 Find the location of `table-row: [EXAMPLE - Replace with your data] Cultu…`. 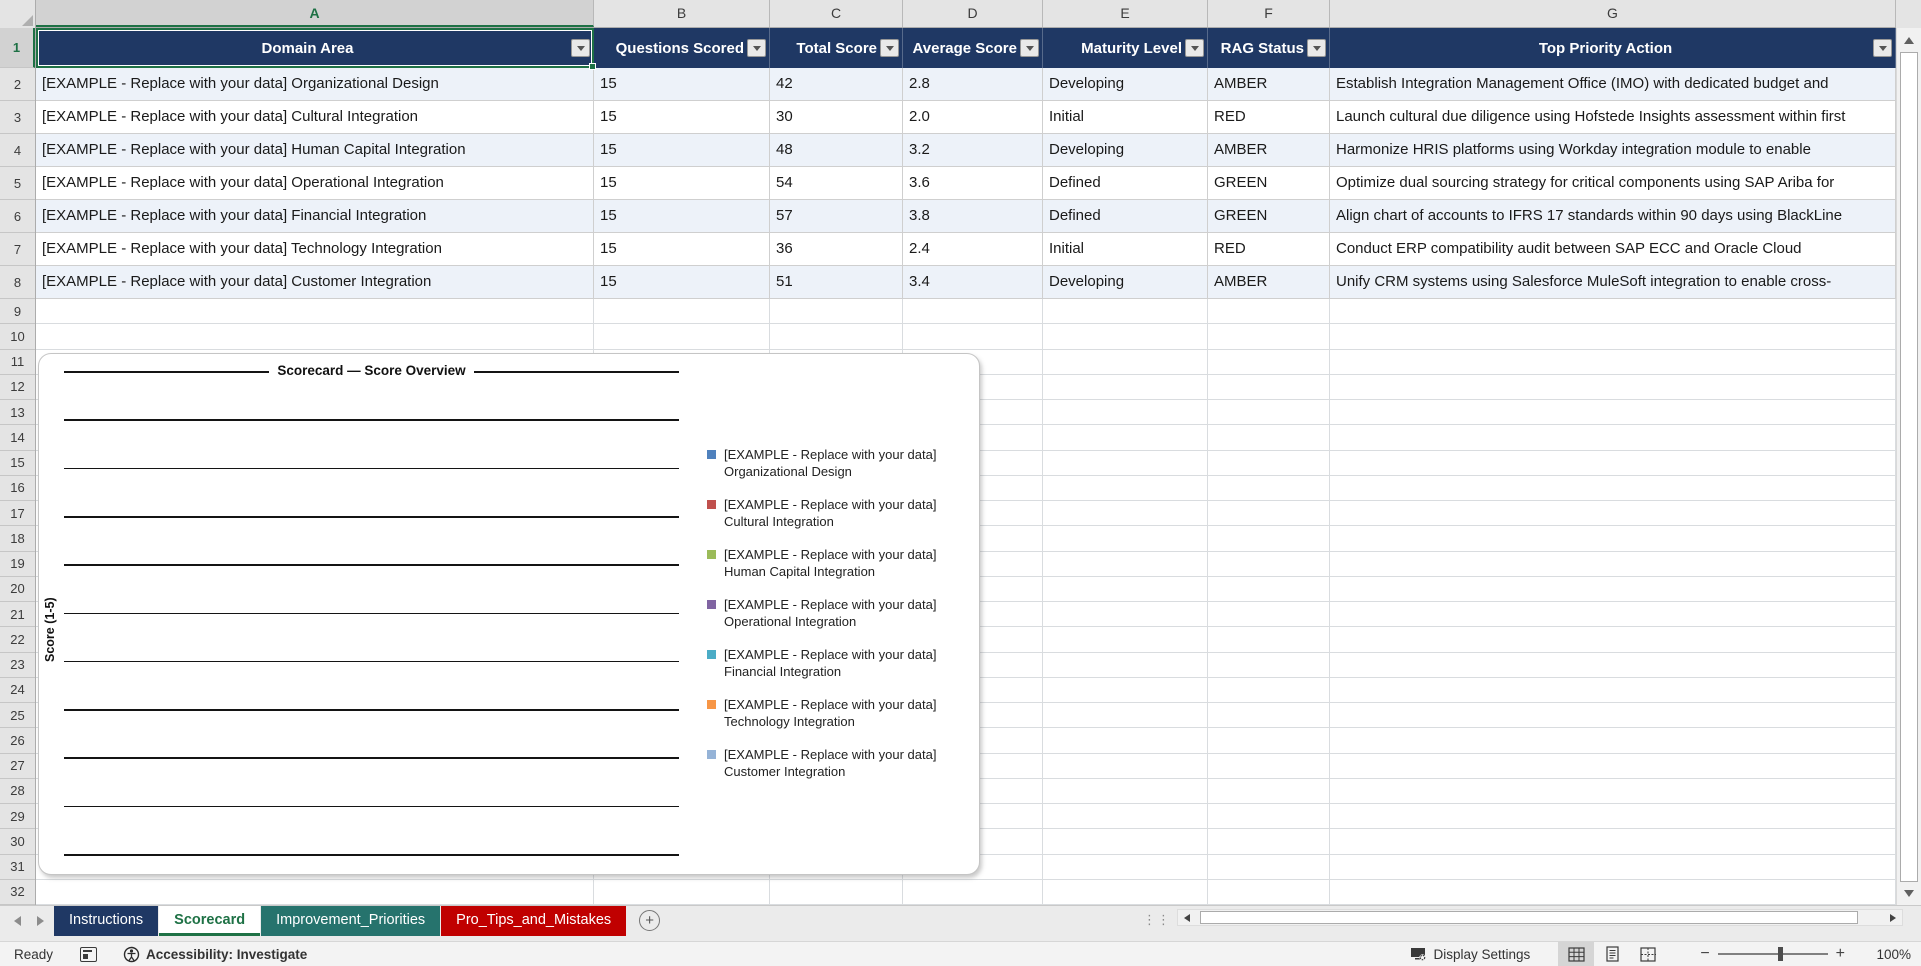

table-row: [EXAMPLE - Replace with your data] Cultu… is located at coordinates (966, 117).